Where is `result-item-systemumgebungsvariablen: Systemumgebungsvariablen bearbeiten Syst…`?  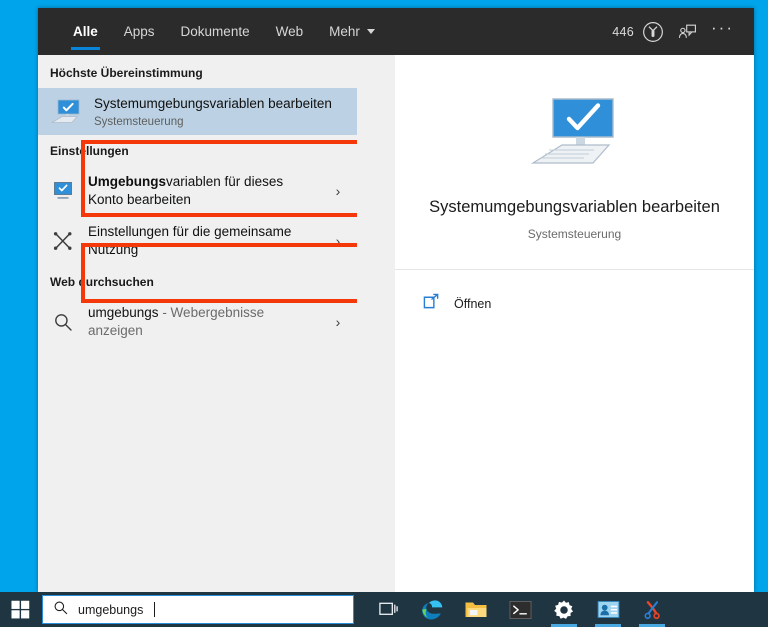 result-item-systemumgebungsvariablen: Systemumgebungsvariablen bearbeiten Syst… is located at coordinates (197, 111).